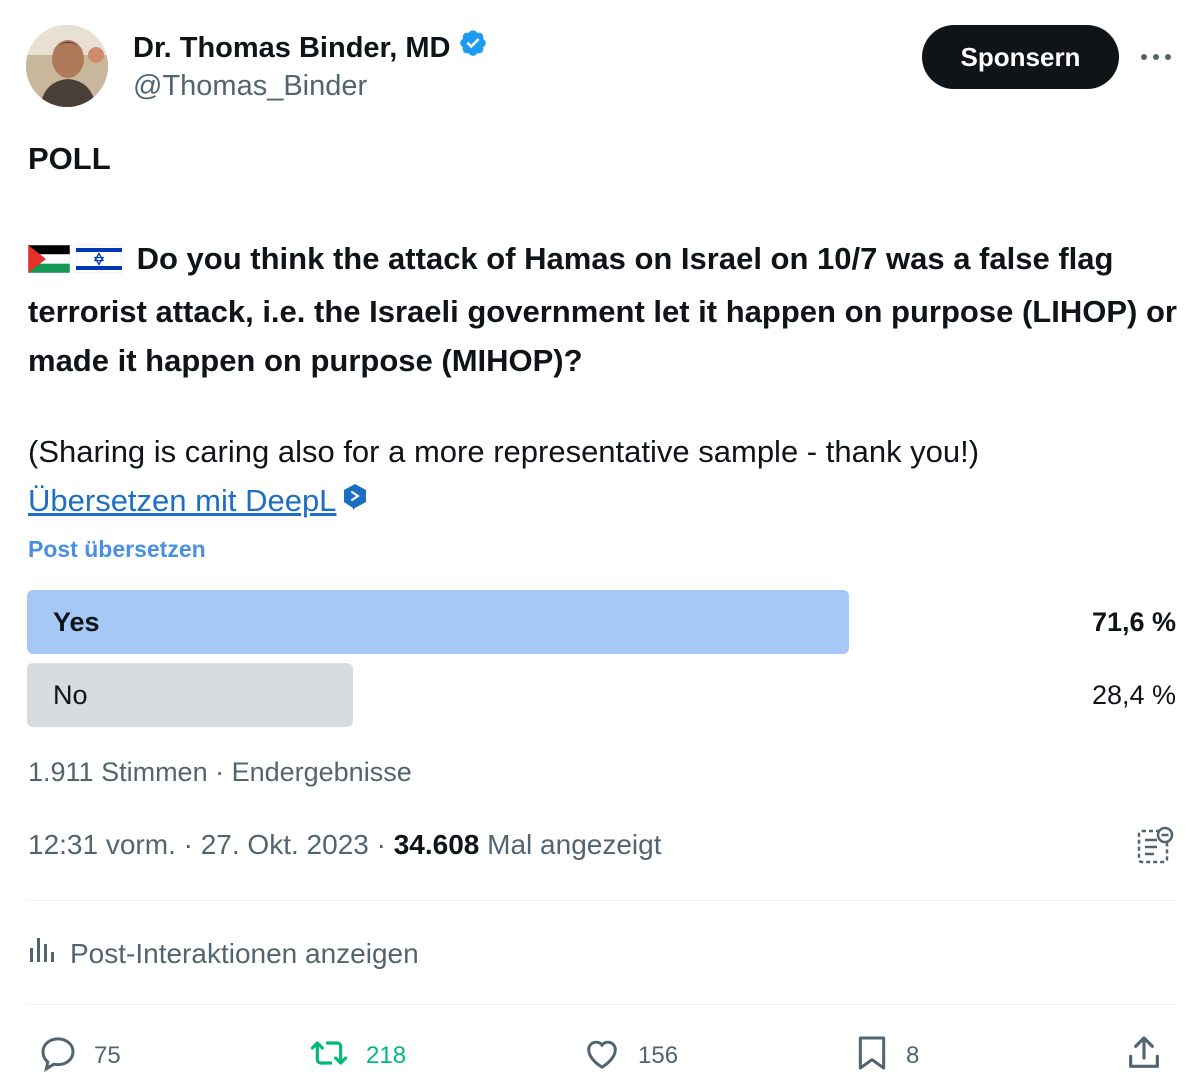 This screenshot has height=1091, width=1200. What do you see at coordinates (386, 1055) in the screenshot?
I see `retweet-count: 218` at bounding box center [386, 1055].